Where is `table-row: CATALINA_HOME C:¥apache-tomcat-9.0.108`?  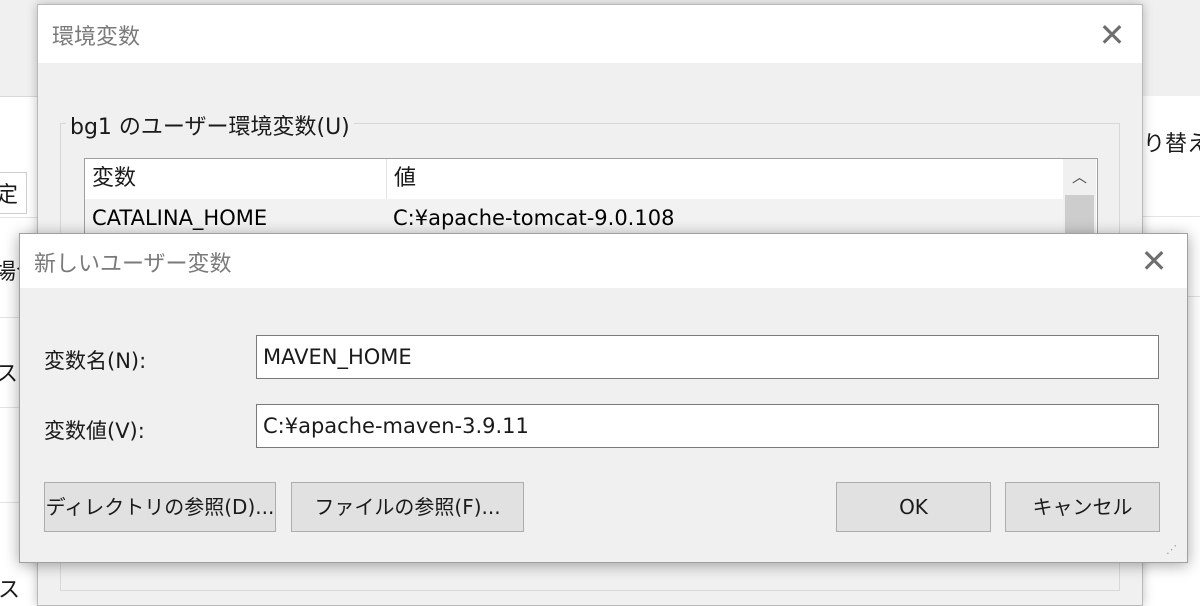
table-row: CATALINA_HOME C:¥apache-tomcat-9.0.108 is located at coordinates (574, 218).